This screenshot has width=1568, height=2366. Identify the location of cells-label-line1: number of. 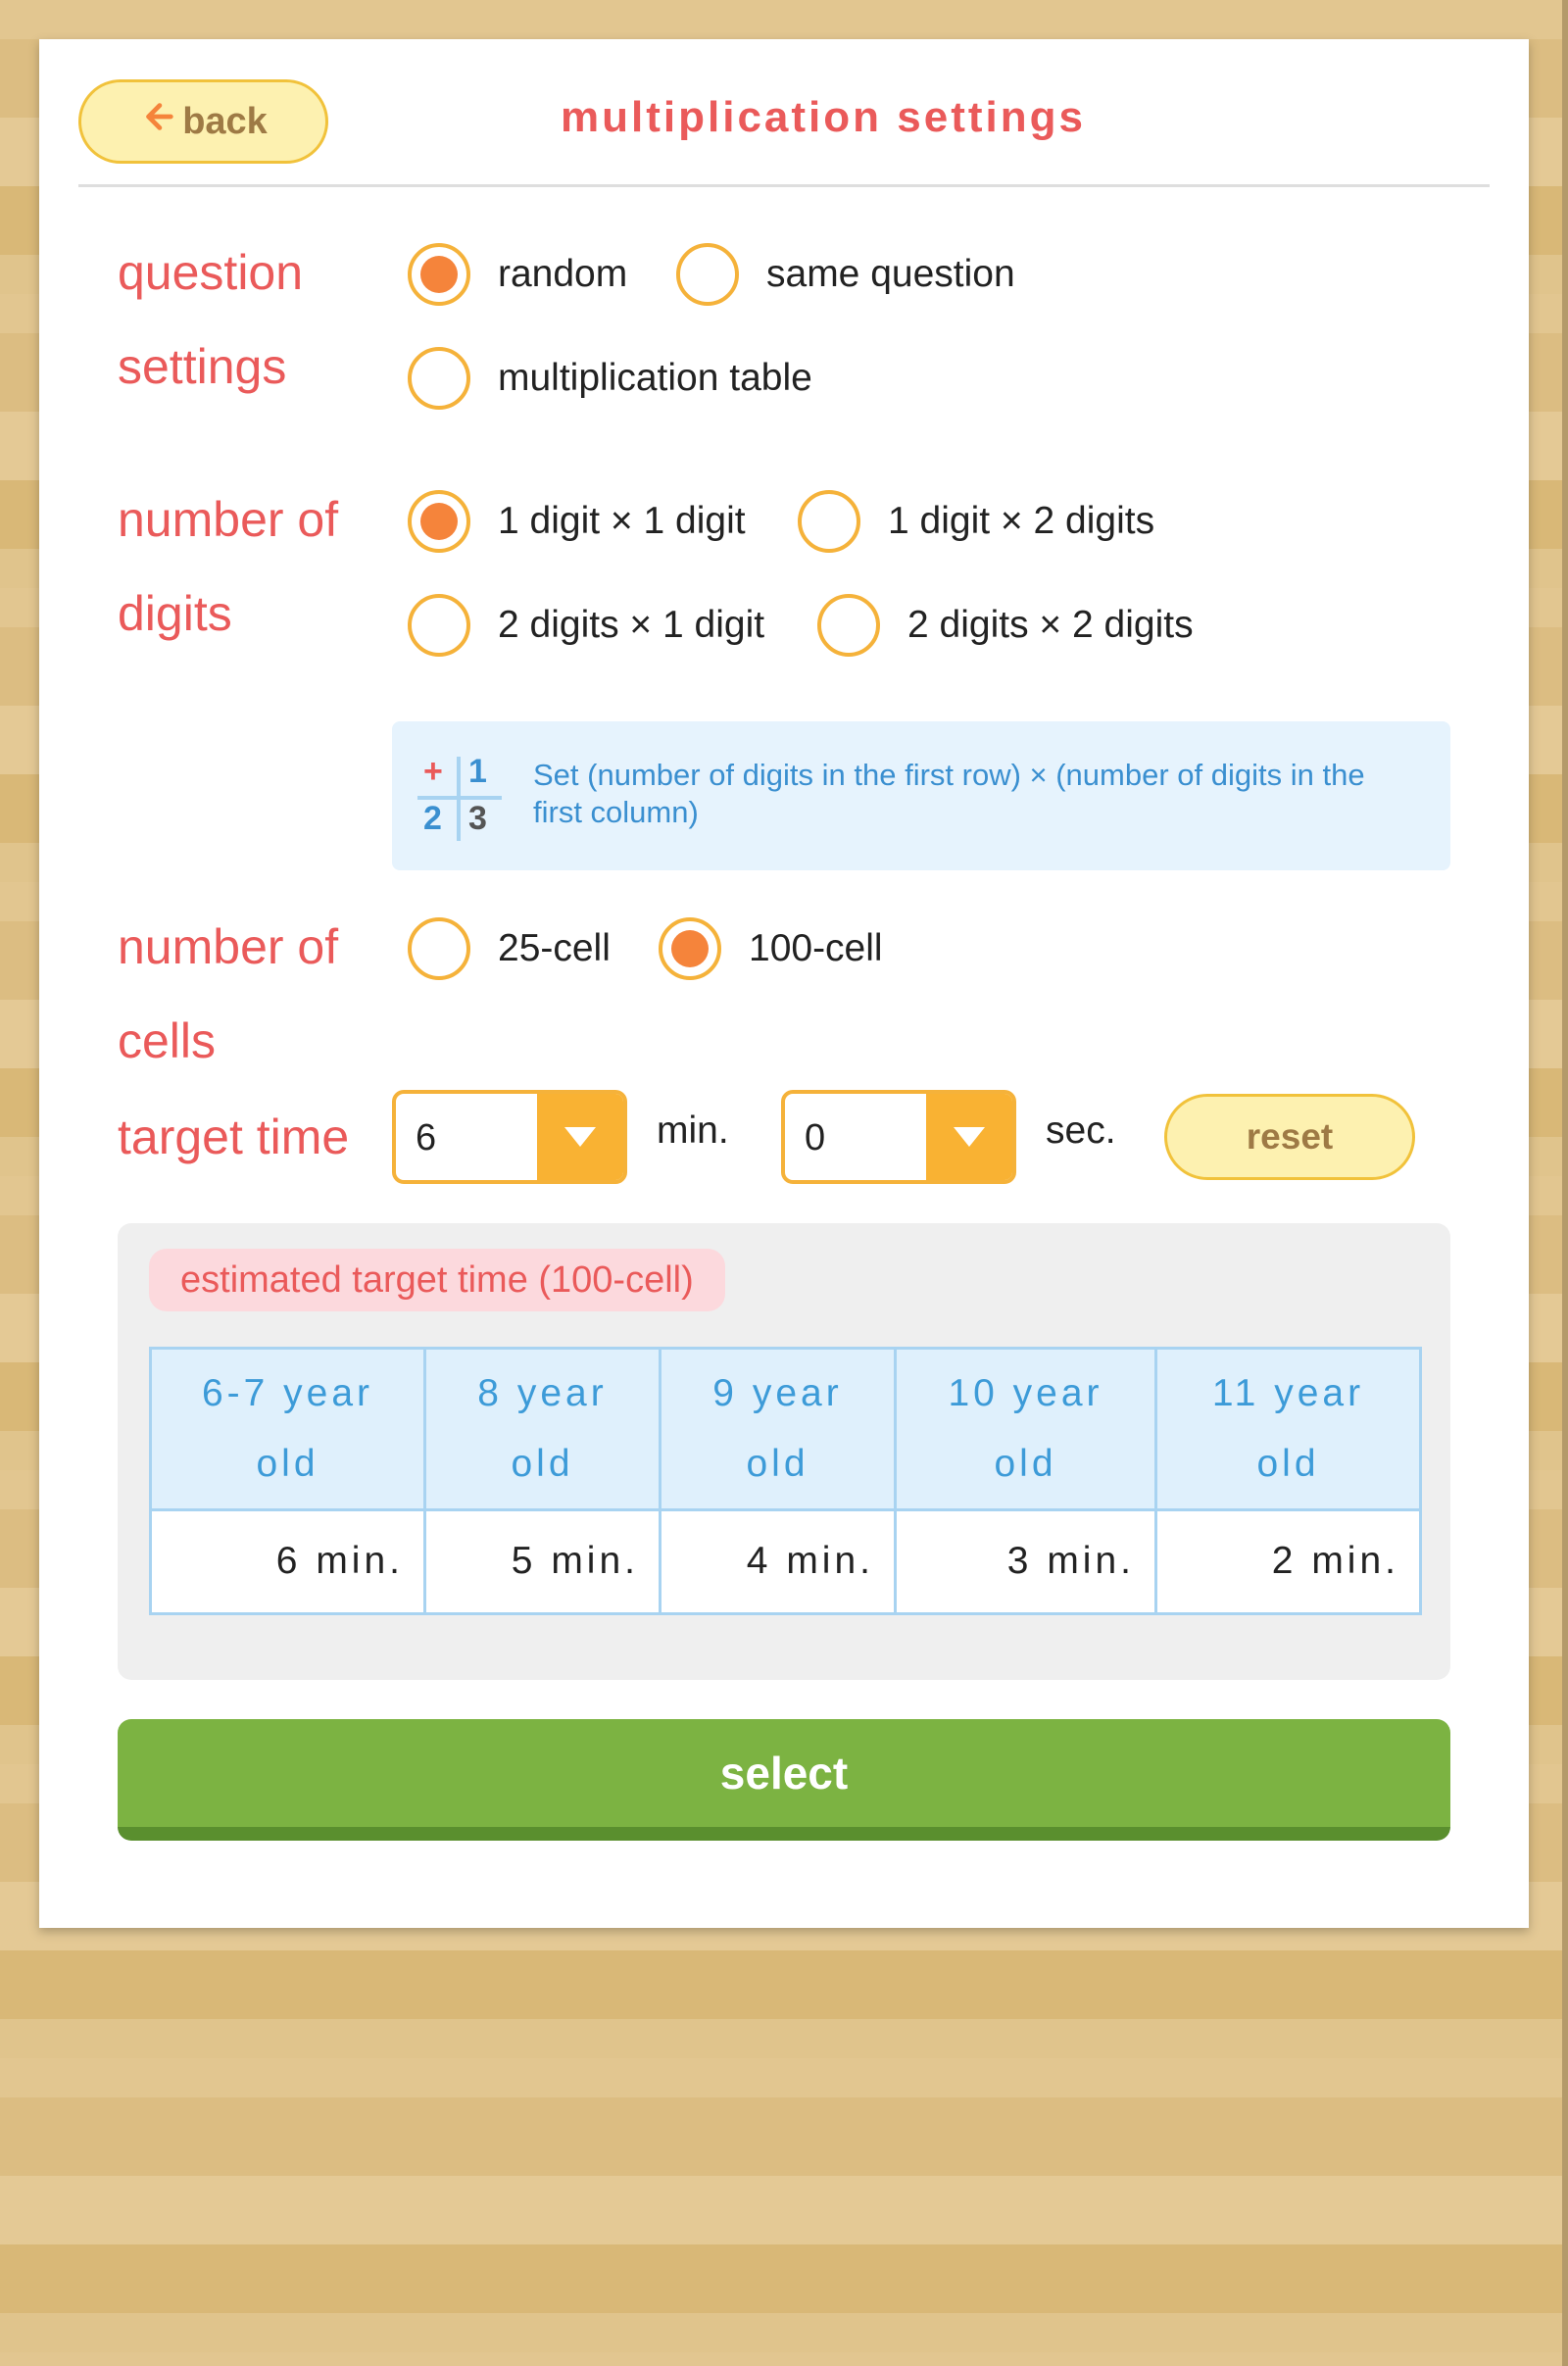
(228, 946).